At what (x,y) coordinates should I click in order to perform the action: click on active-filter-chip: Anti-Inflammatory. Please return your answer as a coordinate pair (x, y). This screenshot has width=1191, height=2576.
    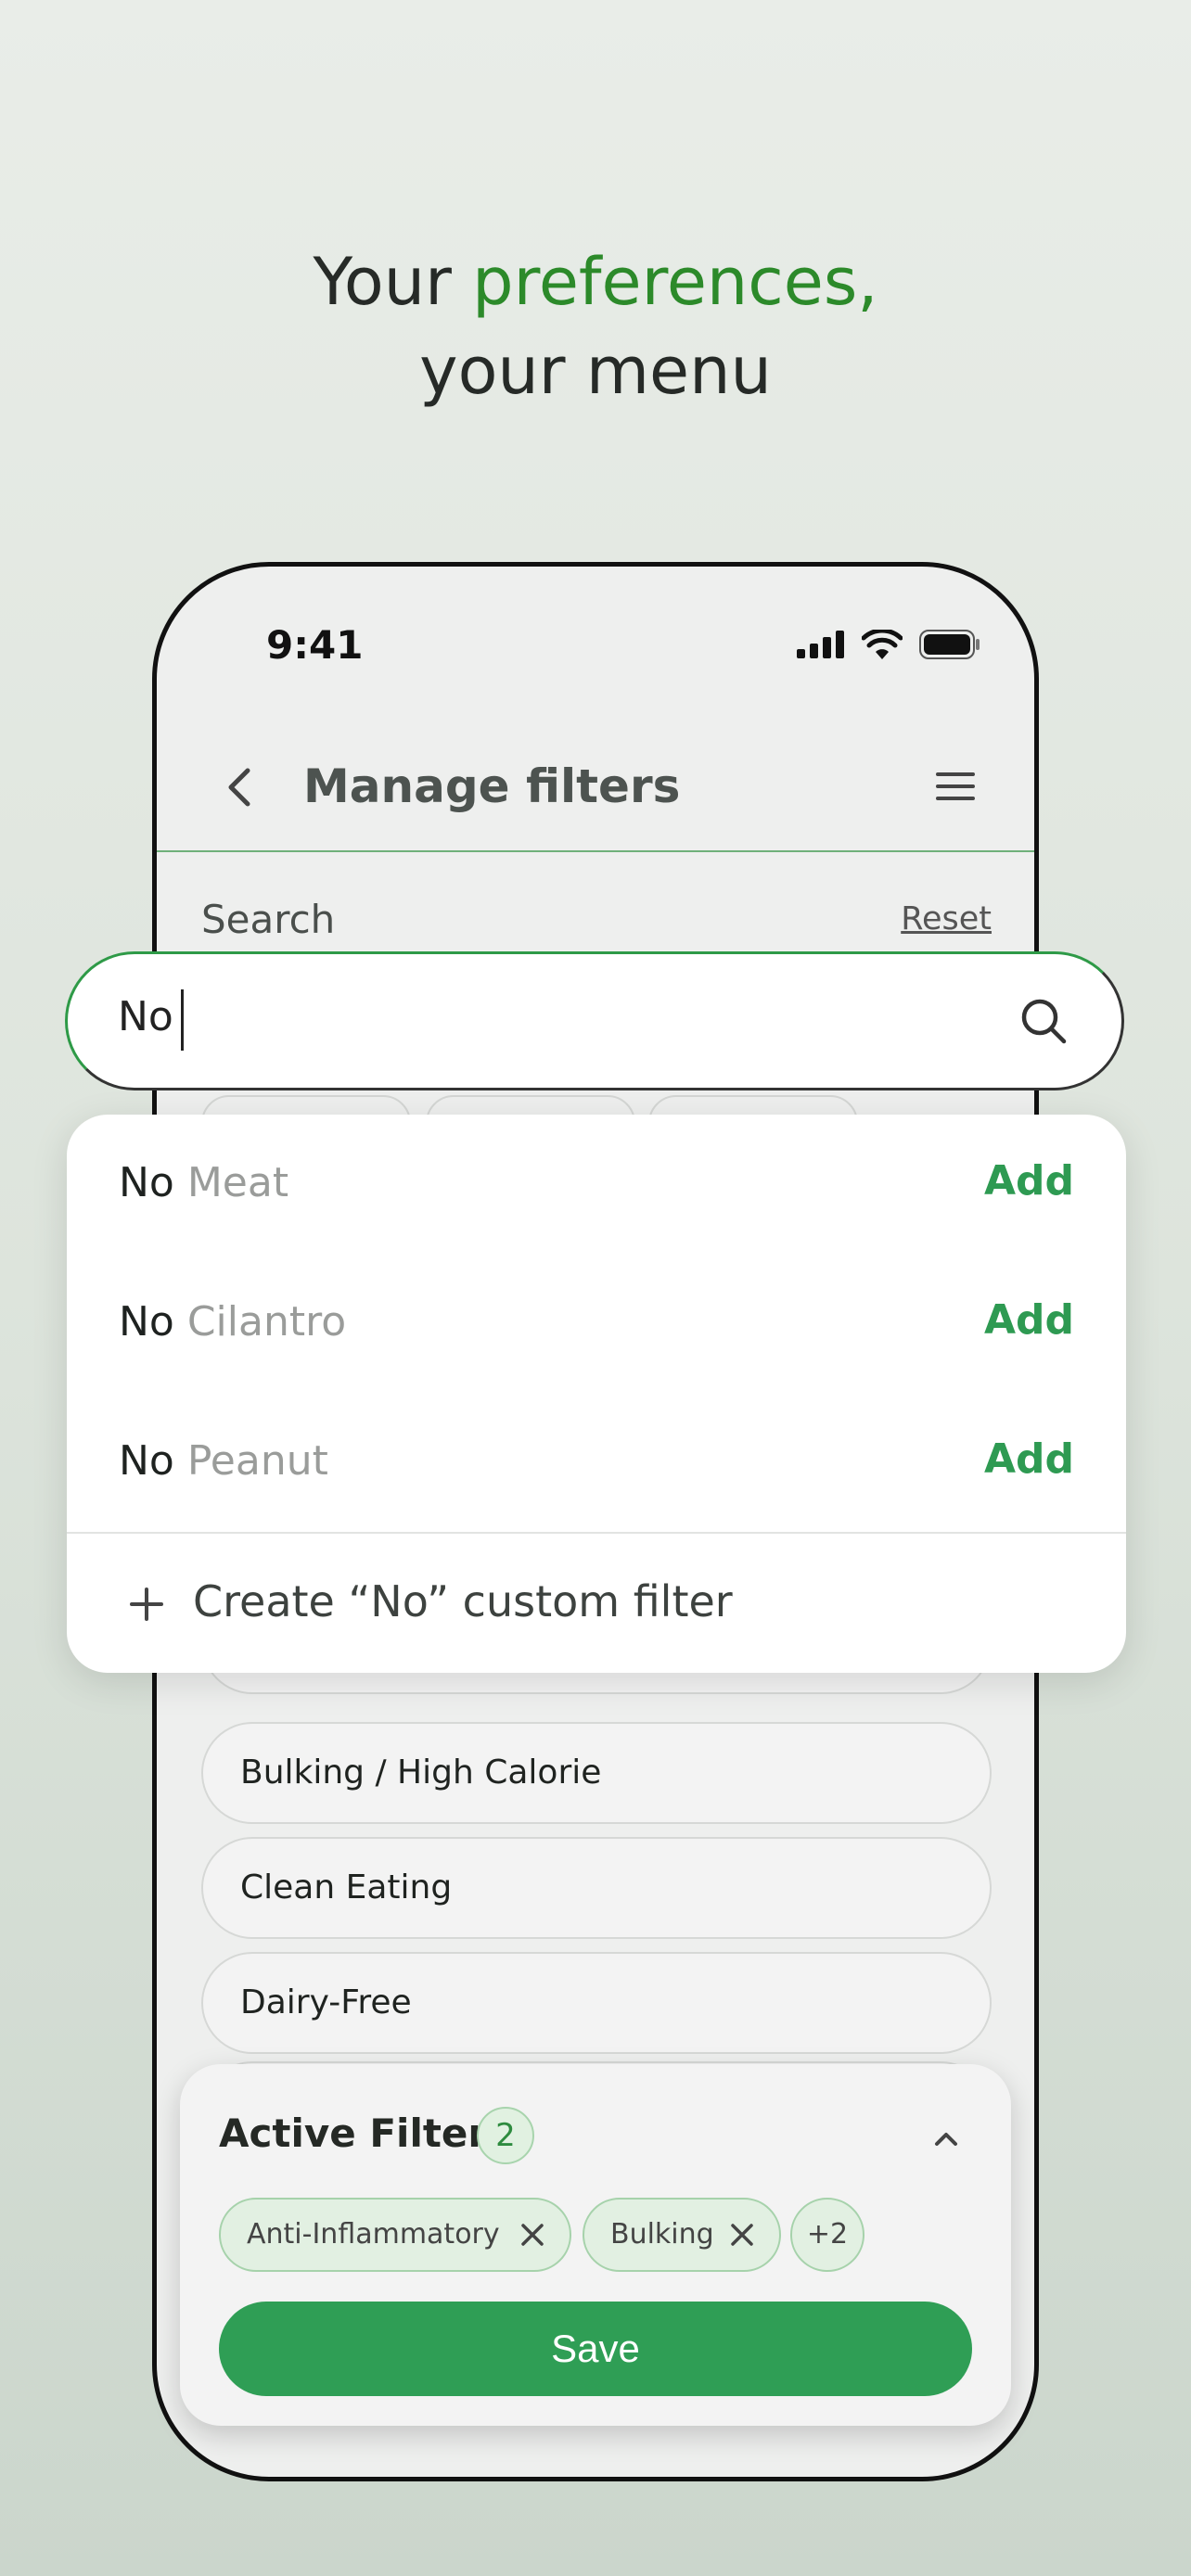
    Looking at the image, I should click on (395, 2235).